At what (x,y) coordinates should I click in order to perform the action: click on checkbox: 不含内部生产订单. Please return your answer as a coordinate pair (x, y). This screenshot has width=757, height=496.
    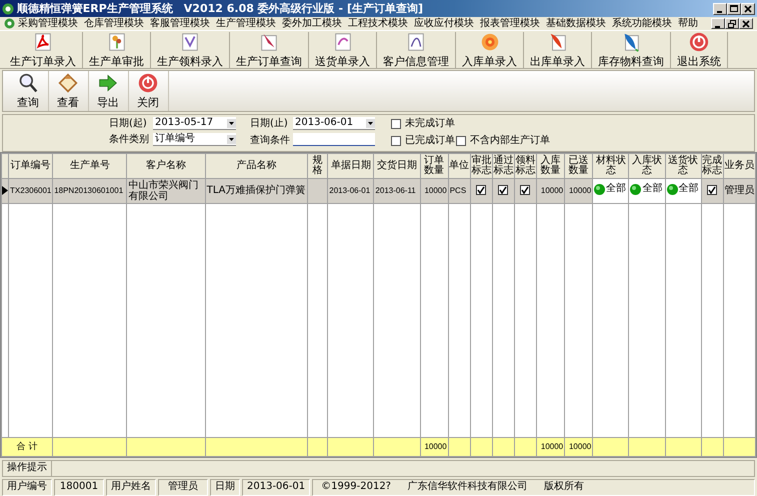
    Looking at the image, I should click on (503, 141).